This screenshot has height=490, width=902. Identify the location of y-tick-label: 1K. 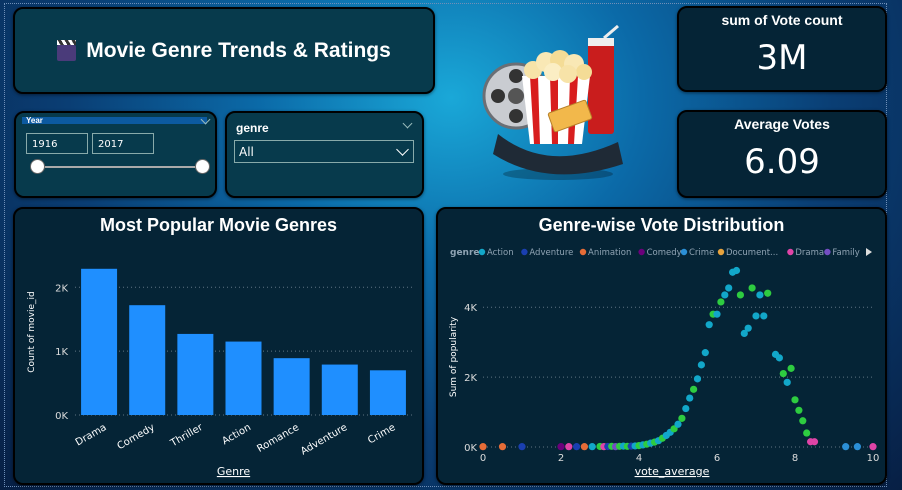
(61, 352).